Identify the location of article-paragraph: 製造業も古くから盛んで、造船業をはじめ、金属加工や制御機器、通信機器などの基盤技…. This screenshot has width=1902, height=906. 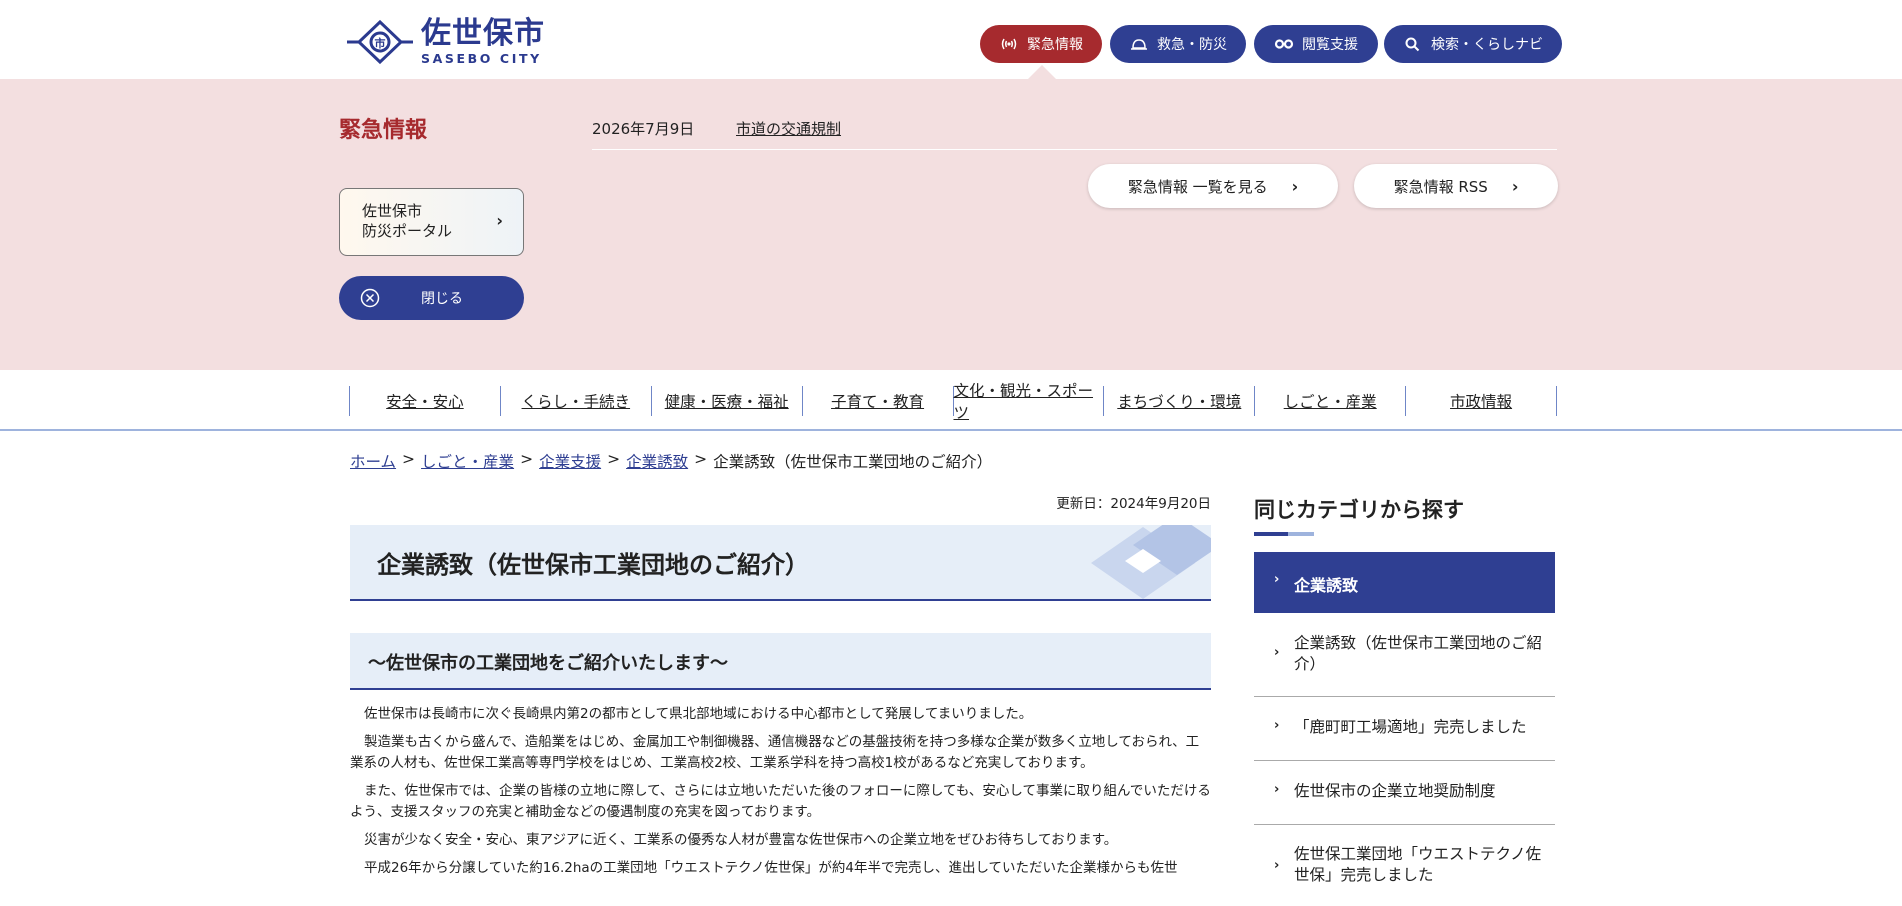
(775, 752).